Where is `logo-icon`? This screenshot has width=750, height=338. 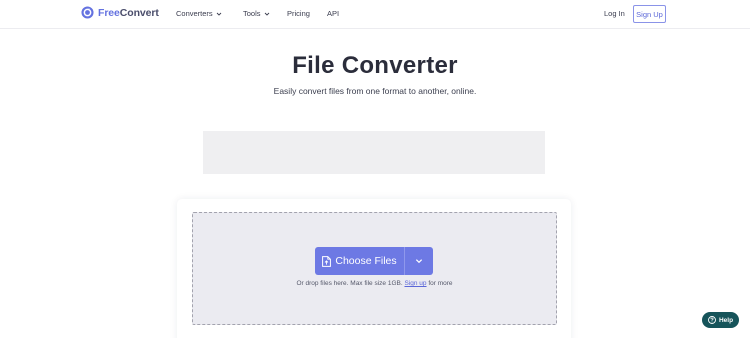
logo-icon is located at coordinates (87, 12).